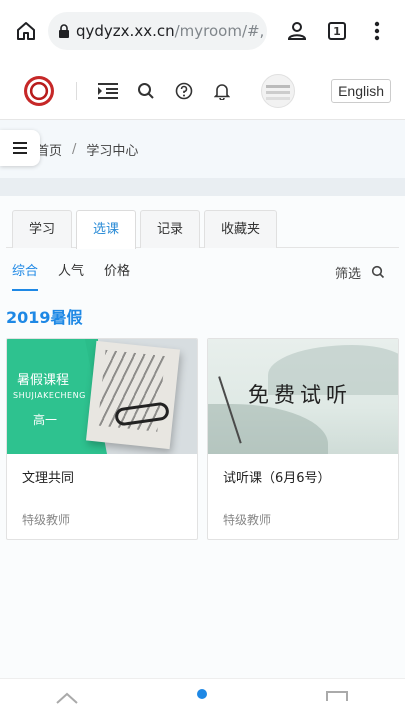 This screenshot has width=405, height=720. I want to click on tab-favorites: 收藏夹, so click(241, 229).